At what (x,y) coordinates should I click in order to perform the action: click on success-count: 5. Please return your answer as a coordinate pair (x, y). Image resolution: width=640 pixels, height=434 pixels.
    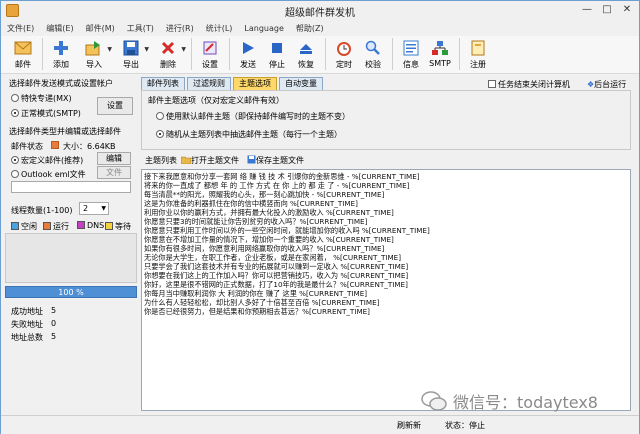
    Looking at the image, I should click on (54, 310).